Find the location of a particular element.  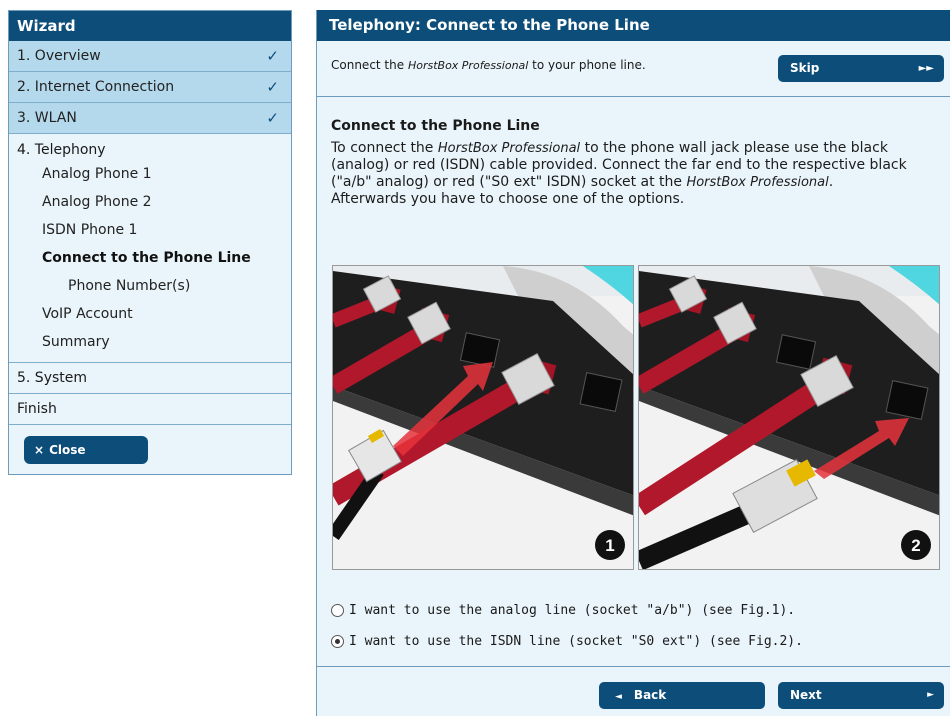

sidebar-item-phone-numbers: Phone Number(s) is located at coordinates (154, 286).